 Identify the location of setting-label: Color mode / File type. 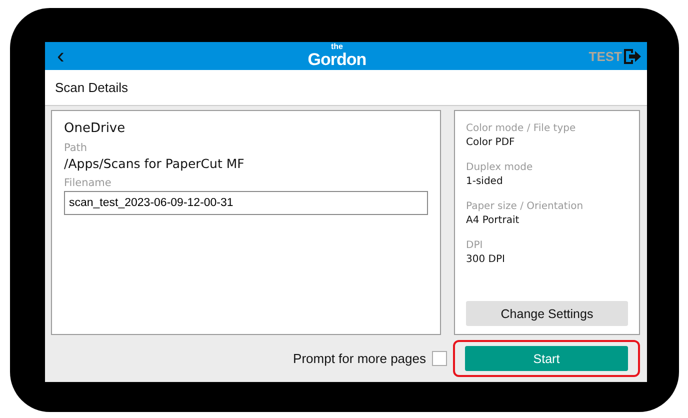
(521, 128).